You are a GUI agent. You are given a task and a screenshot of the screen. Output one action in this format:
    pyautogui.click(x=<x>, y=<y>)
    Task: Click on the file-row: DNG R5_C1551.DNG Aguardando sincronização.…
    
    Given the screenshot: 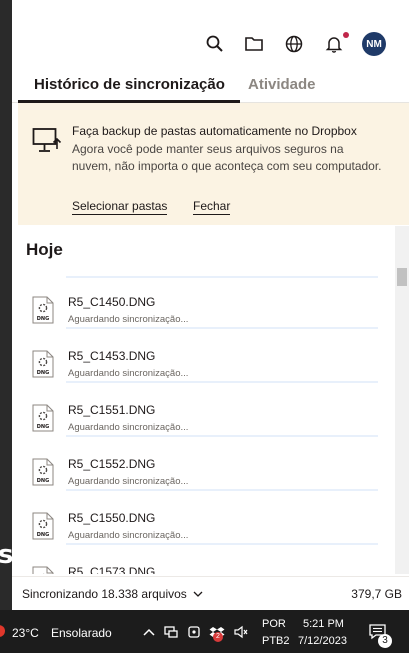 What is the action you would take?
    pyautogui.click(x=205, y=429)
    